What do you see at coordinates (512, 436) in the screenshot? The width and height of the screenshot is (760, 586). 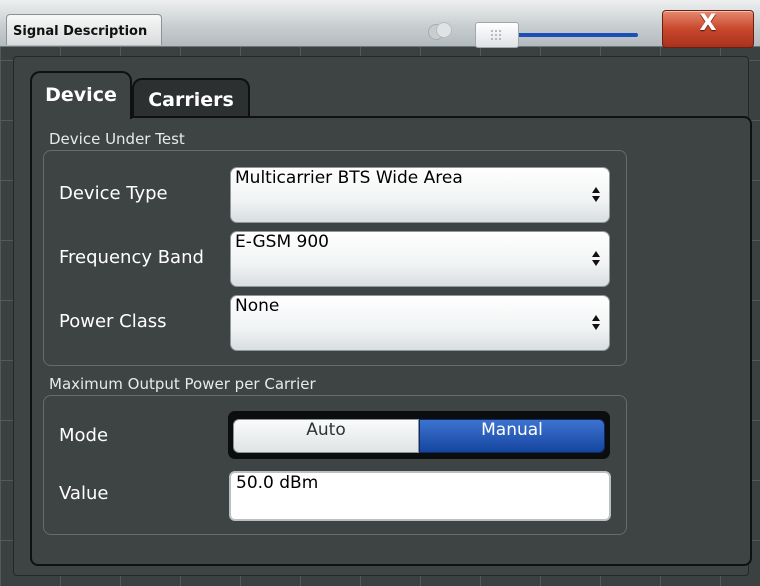 I see `mode-manual-button: Manual` at bounding box center [512, 436].